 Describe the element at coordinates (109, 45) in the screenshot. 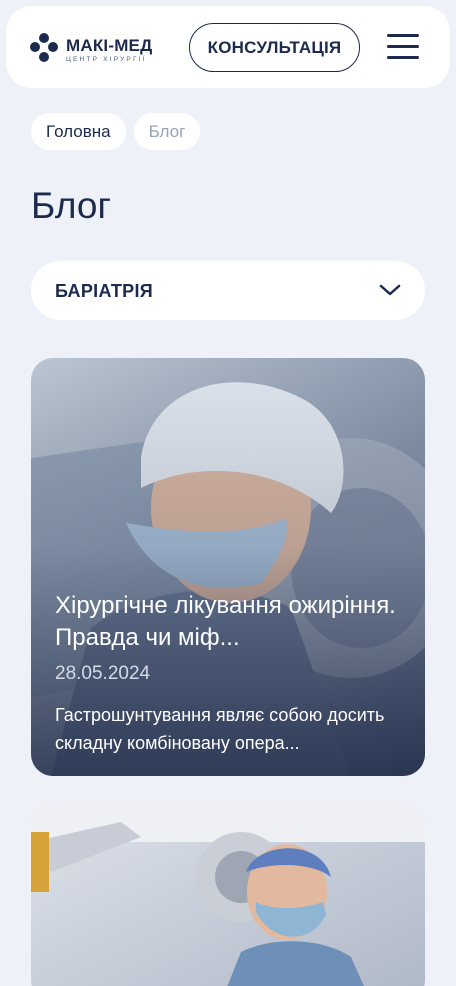

I see `logo-text: МАКІ-МЕД` at that location.